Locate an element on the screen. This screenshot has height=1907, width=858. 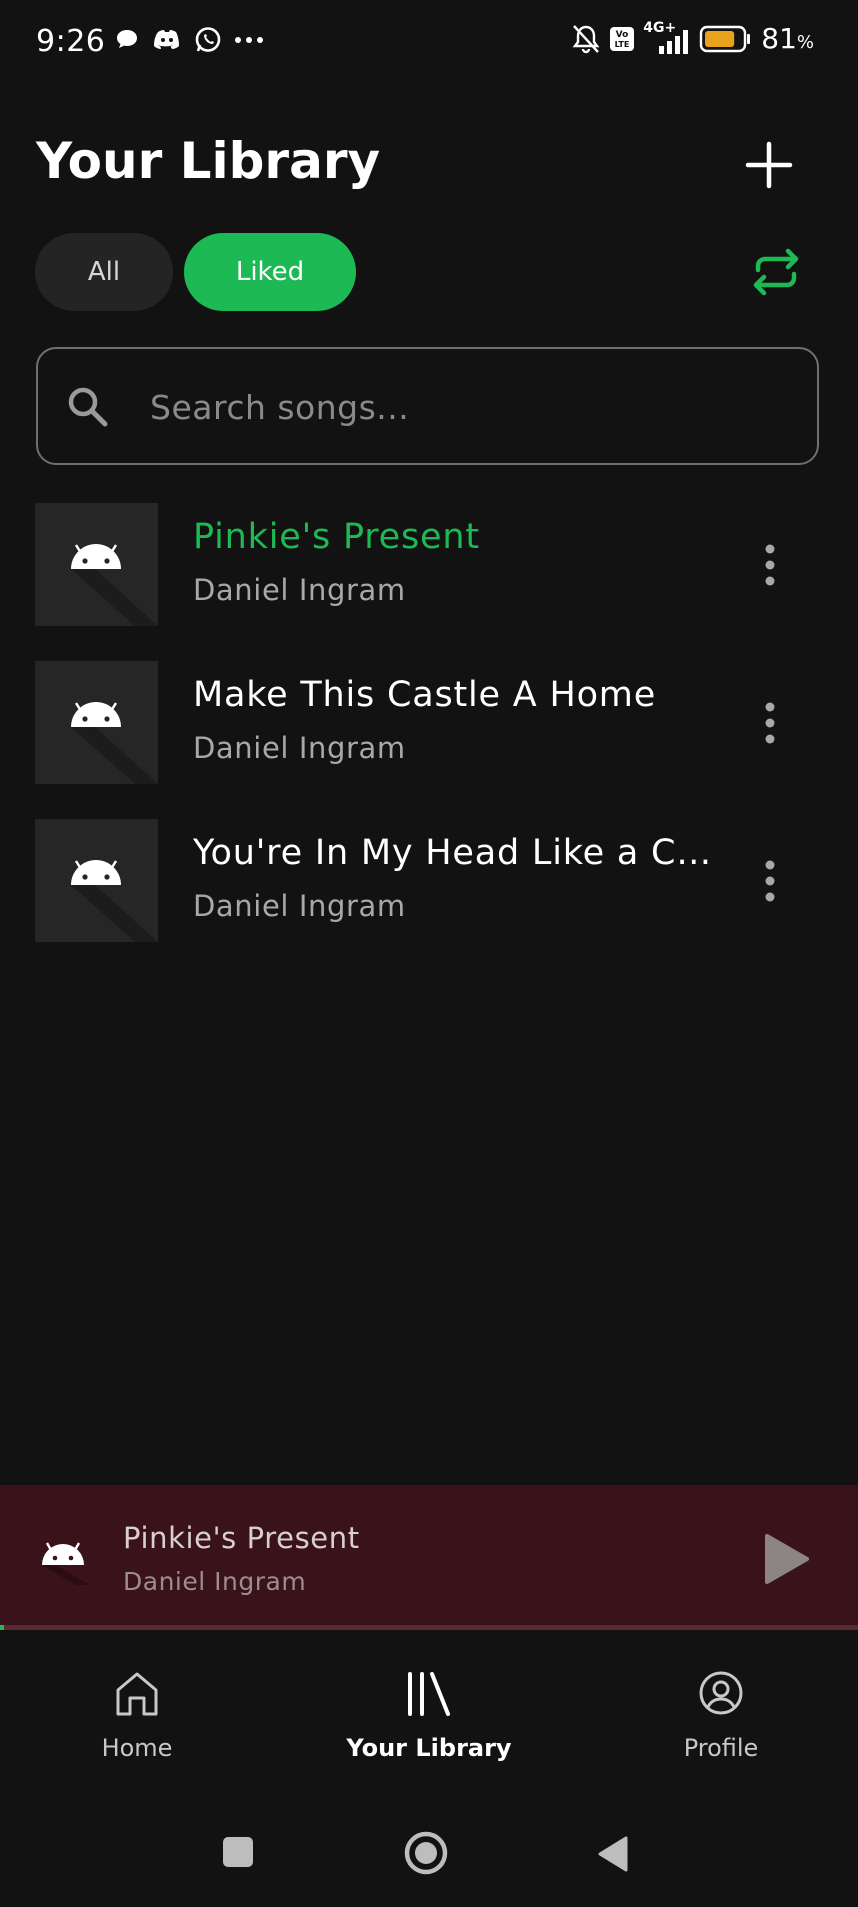
home-system-button is located at coordinates (426, 1855).